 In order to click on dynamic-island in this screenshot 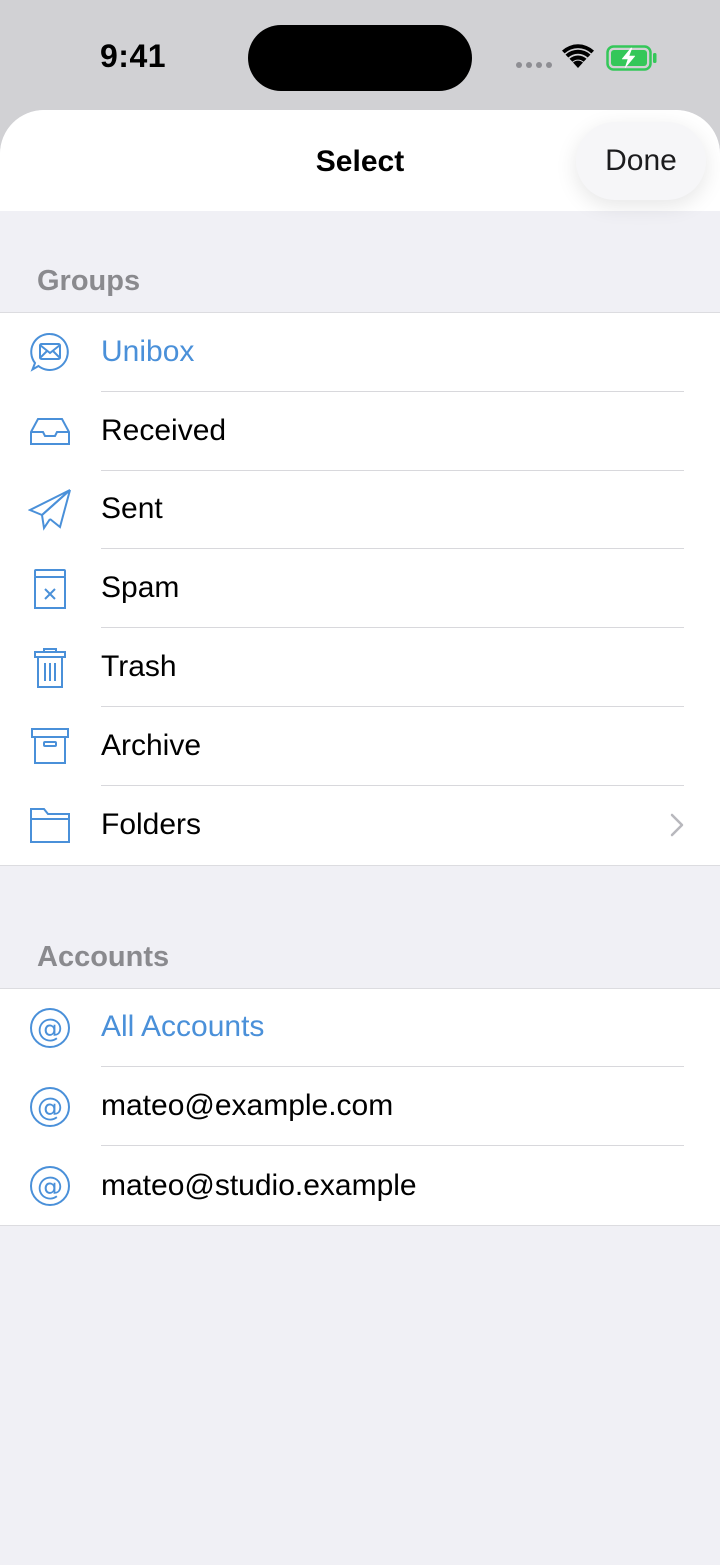, I will do `click(360, 58)`.